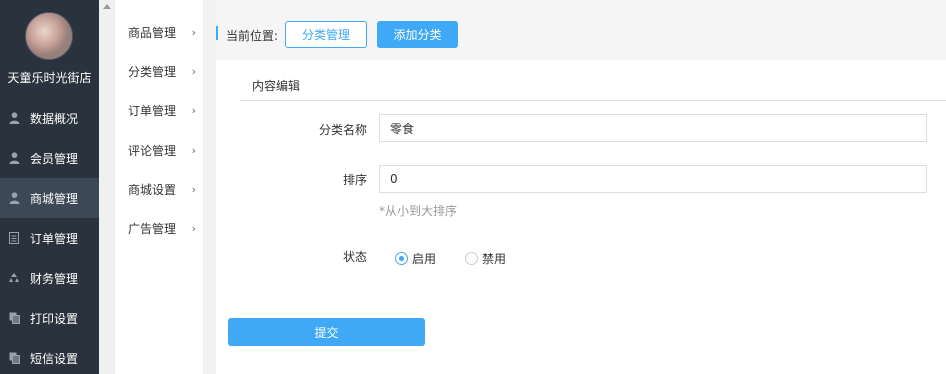 The width and height of the screenshot is (946, 374). What do you see at coordinates (653, 179) in the screenshot?
I see `sort-input: 0` at bounding box center [653, 179].